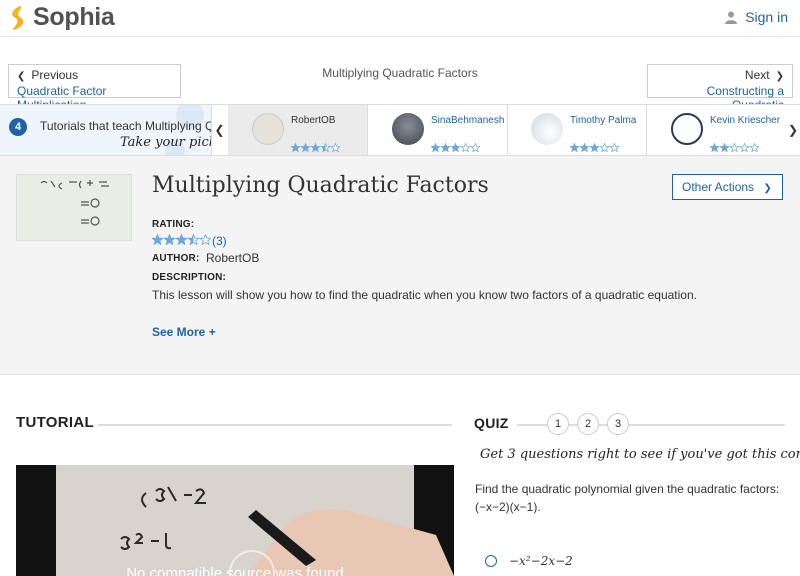 The height and width of the screenshot is (576, 800). I want to click on tutorial-heading: TUTORIAL, so click(55, 422).